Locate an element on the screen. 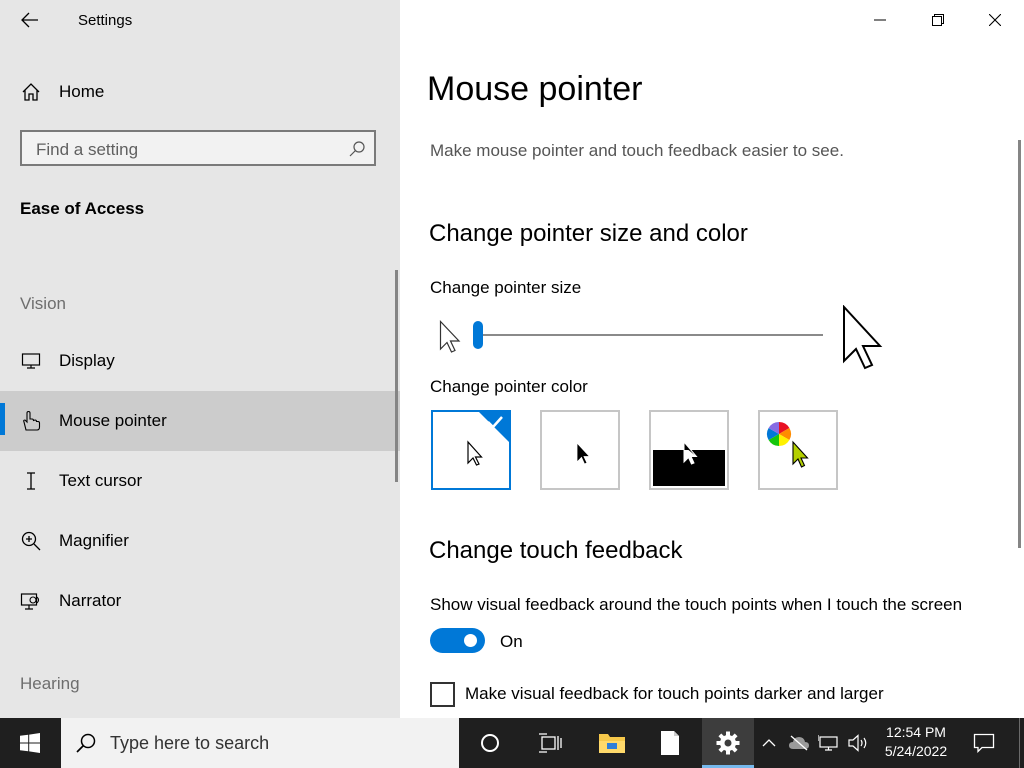 The height and width of the screenshot is (768, 1024). cloud-offline-icon is located at coordinates (799, 743).